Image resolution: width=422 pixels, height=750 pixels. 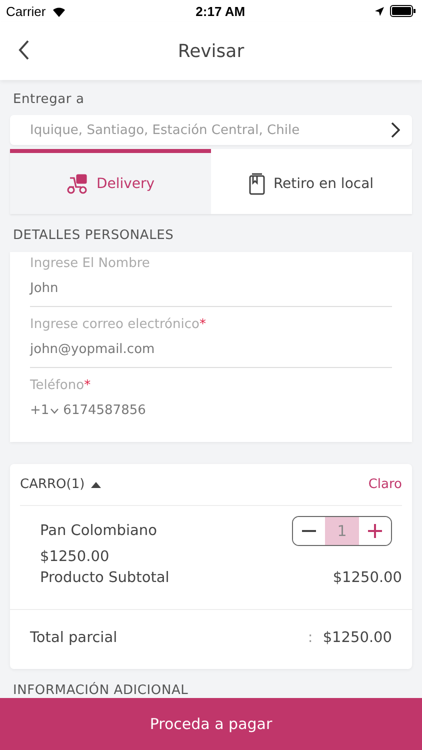 What do you see at coordinates (77, 184) in the screenshot?
I see `scooter-icon` at bounding box center [77, 184].